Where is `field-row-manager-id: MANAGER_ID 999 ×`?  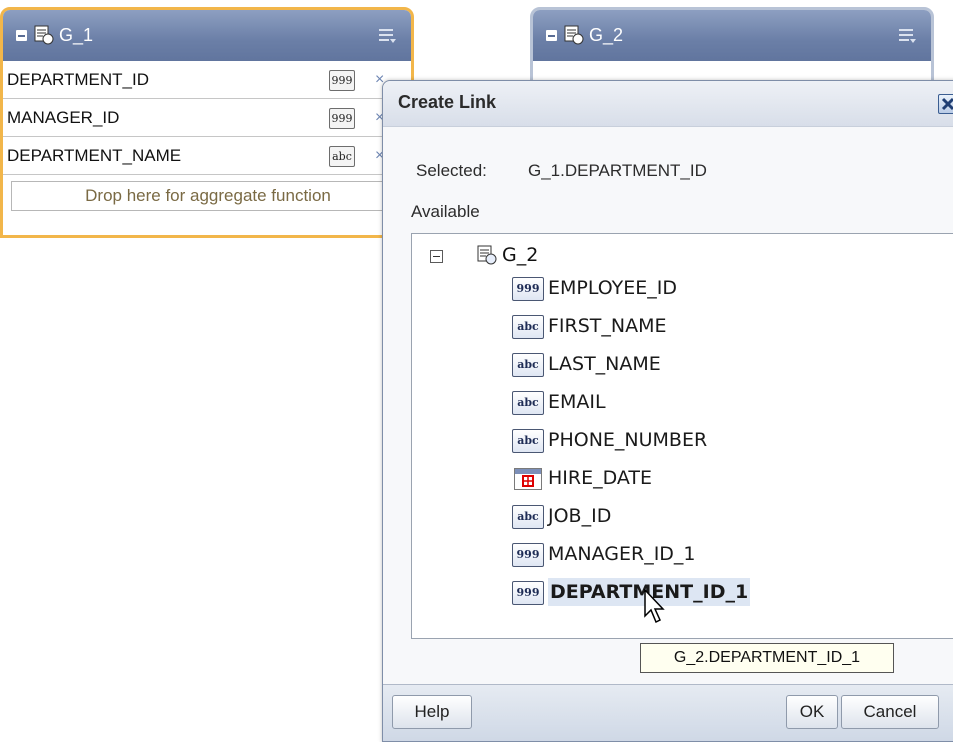
field-row-manager-id: MANAGER_ID 999 × is located at coordinates (207, 118).